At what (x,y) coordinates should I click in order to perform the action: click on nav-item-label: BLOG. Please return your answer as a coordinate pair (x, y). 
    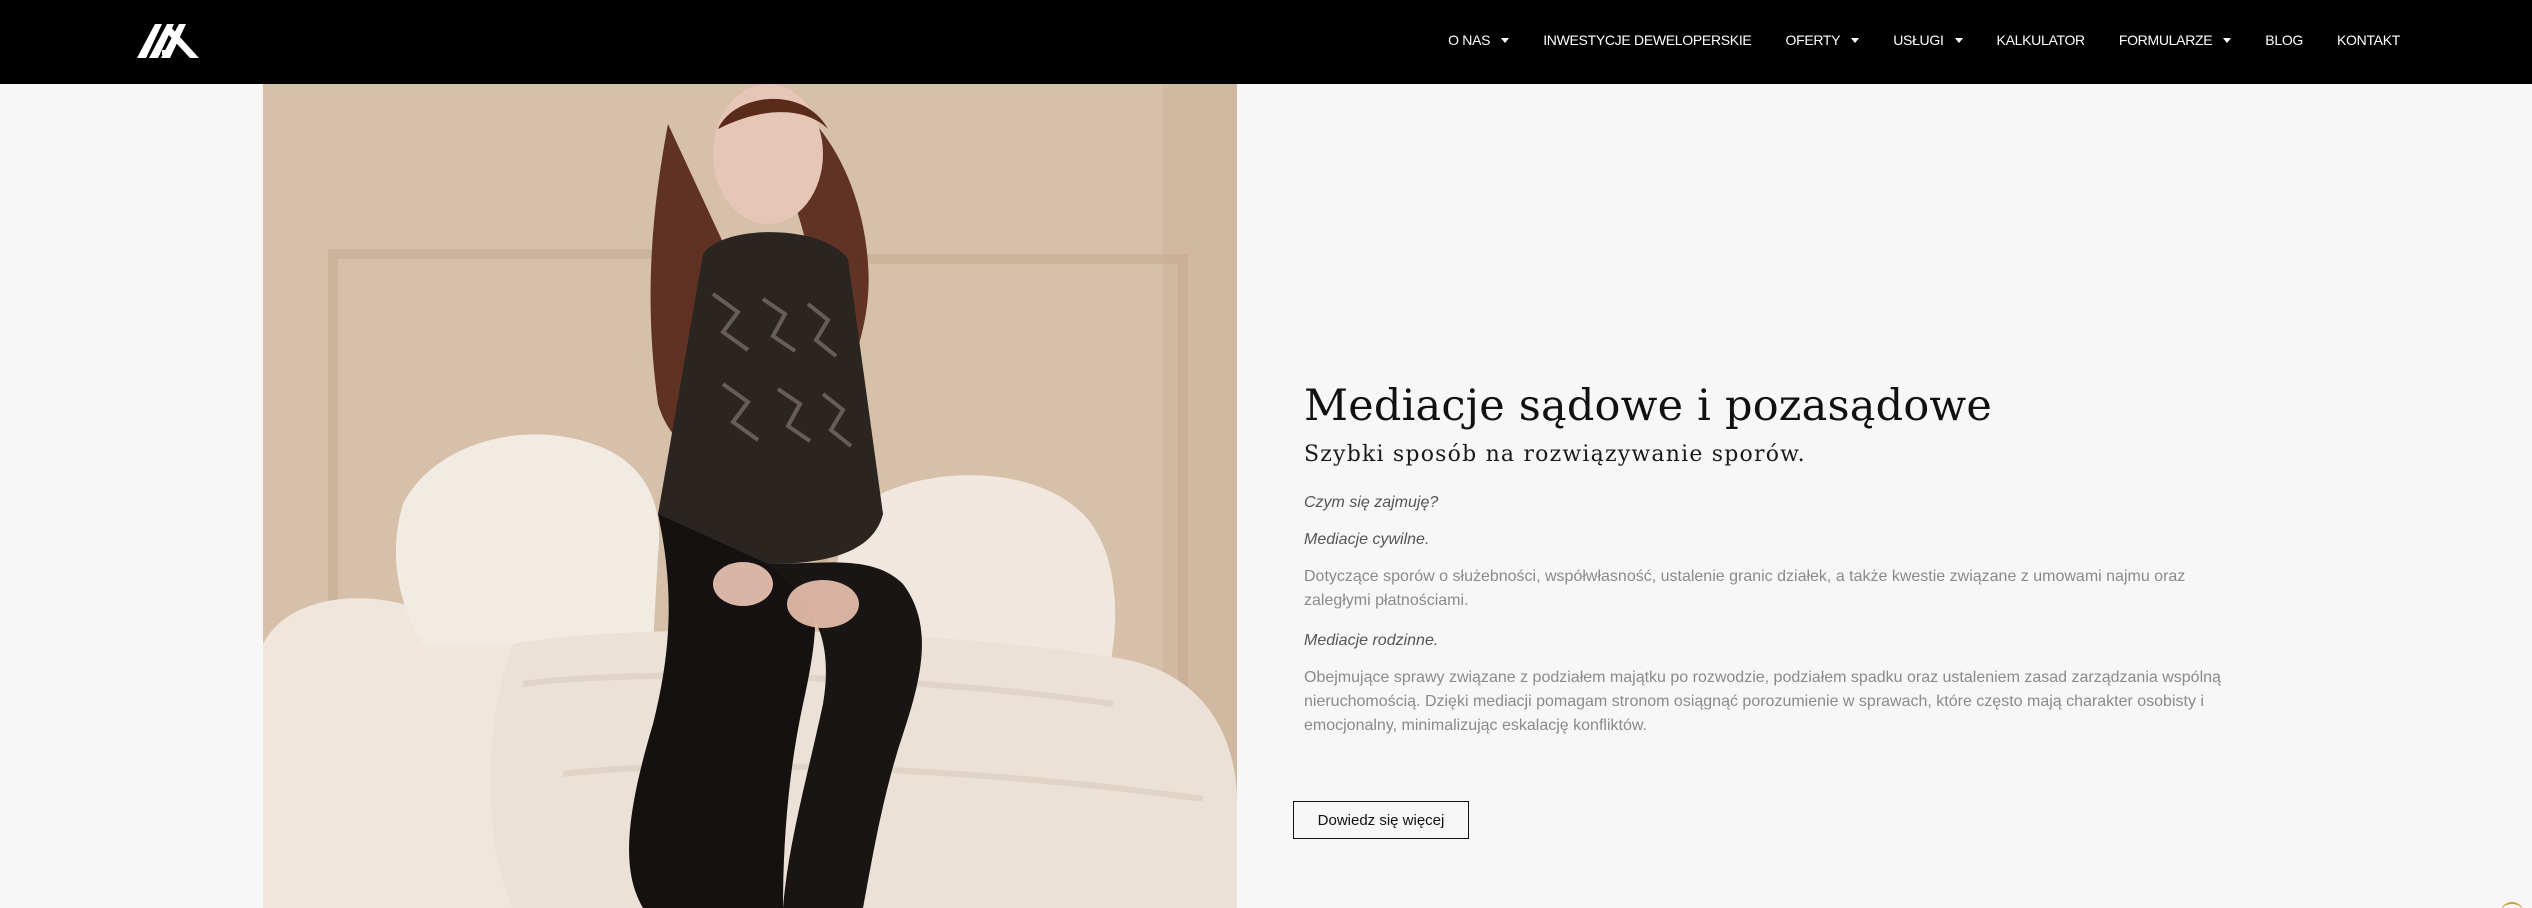
    Looking at the image, I should click on (2284, 40).